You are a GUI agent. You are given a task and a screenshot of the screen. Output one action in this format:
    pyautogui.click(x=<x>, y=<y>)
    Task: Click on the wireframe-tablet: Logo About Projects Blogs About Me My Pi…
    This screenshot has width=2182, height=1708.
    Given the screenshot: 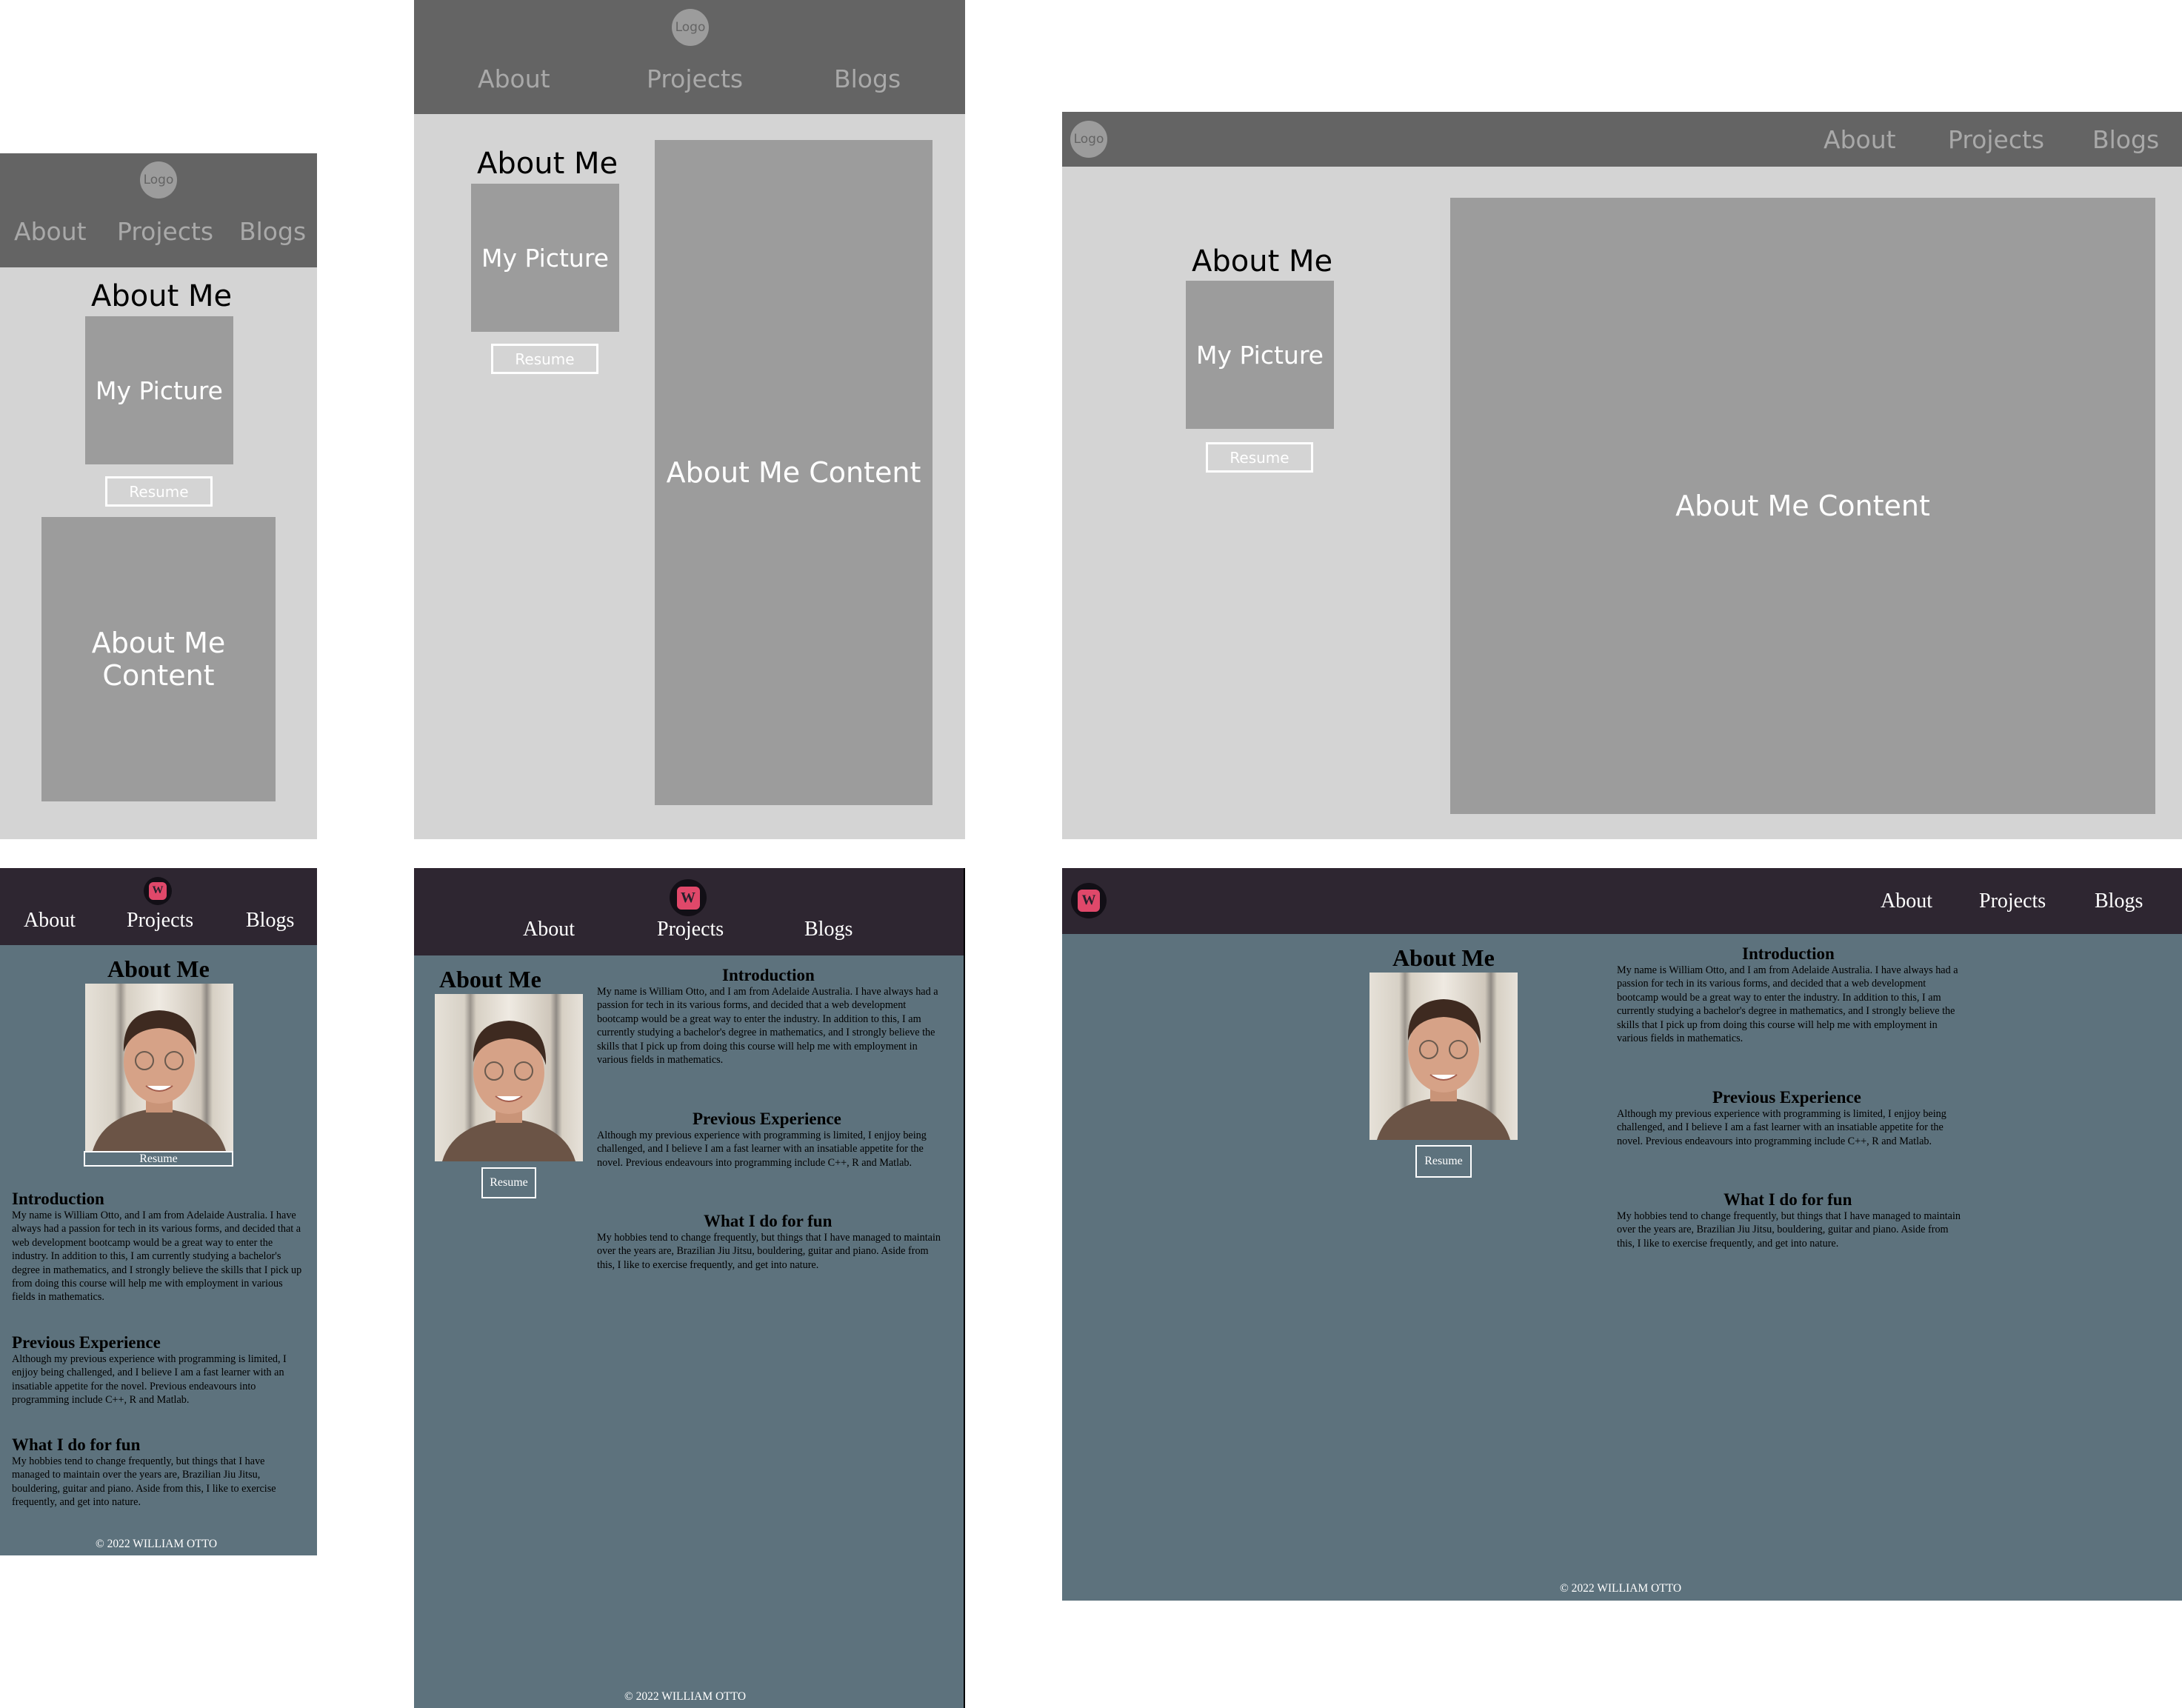 What is the action you would take?
    pyautogui.click(x=689, y=419)
    